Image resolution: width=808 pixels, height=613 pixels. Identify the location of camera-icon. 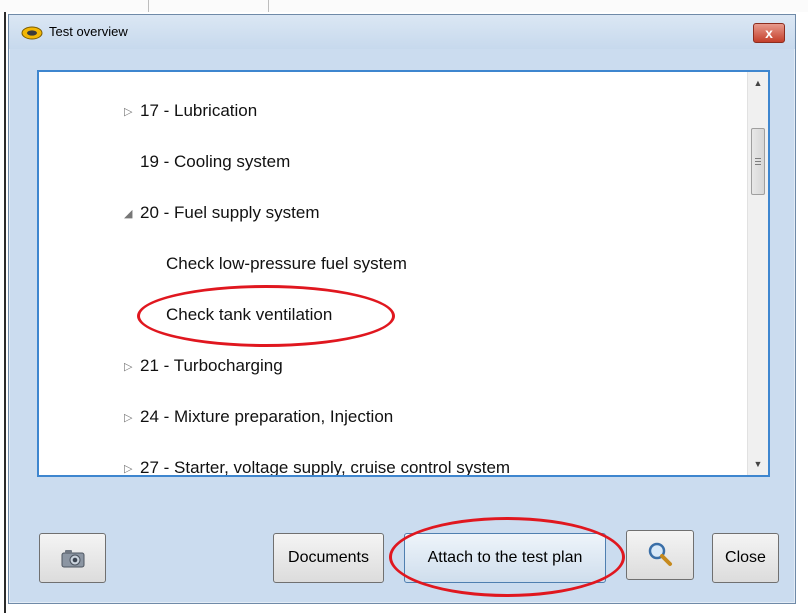
(72, 559).